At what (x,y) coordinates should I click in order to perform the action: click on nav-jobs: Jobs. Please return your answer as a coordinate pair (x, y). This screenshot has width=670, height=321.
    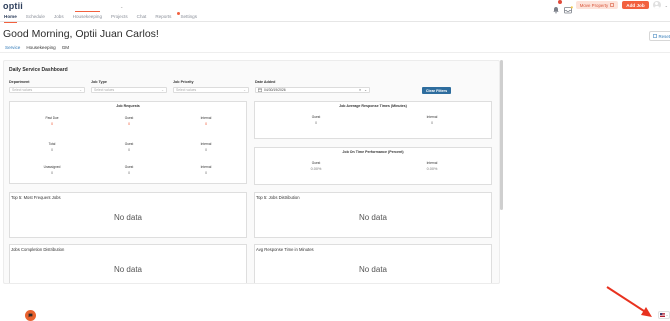
    Looking at the image, I should click on (59, 17).